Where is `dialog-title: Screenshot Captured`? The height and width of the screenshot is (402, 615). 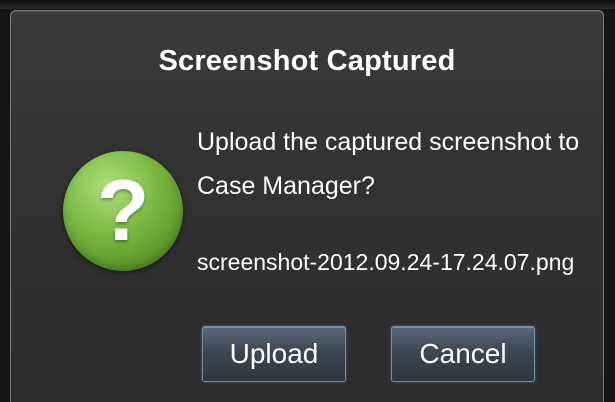
dialog-title: Screenshot Captured is located at coordinates (307, 61).